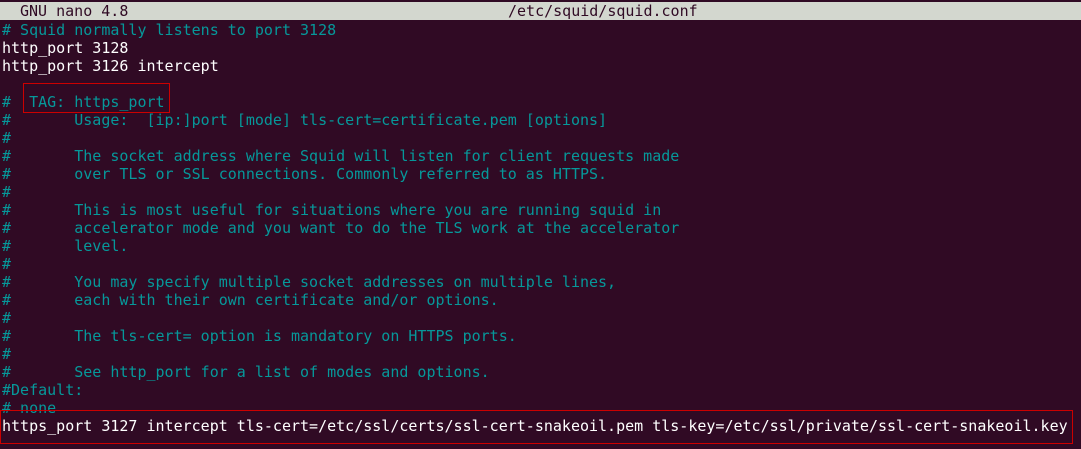 The height and width of the screenshot is (449, 1081). I want to click on comment-line: # none, so click(29, 408).